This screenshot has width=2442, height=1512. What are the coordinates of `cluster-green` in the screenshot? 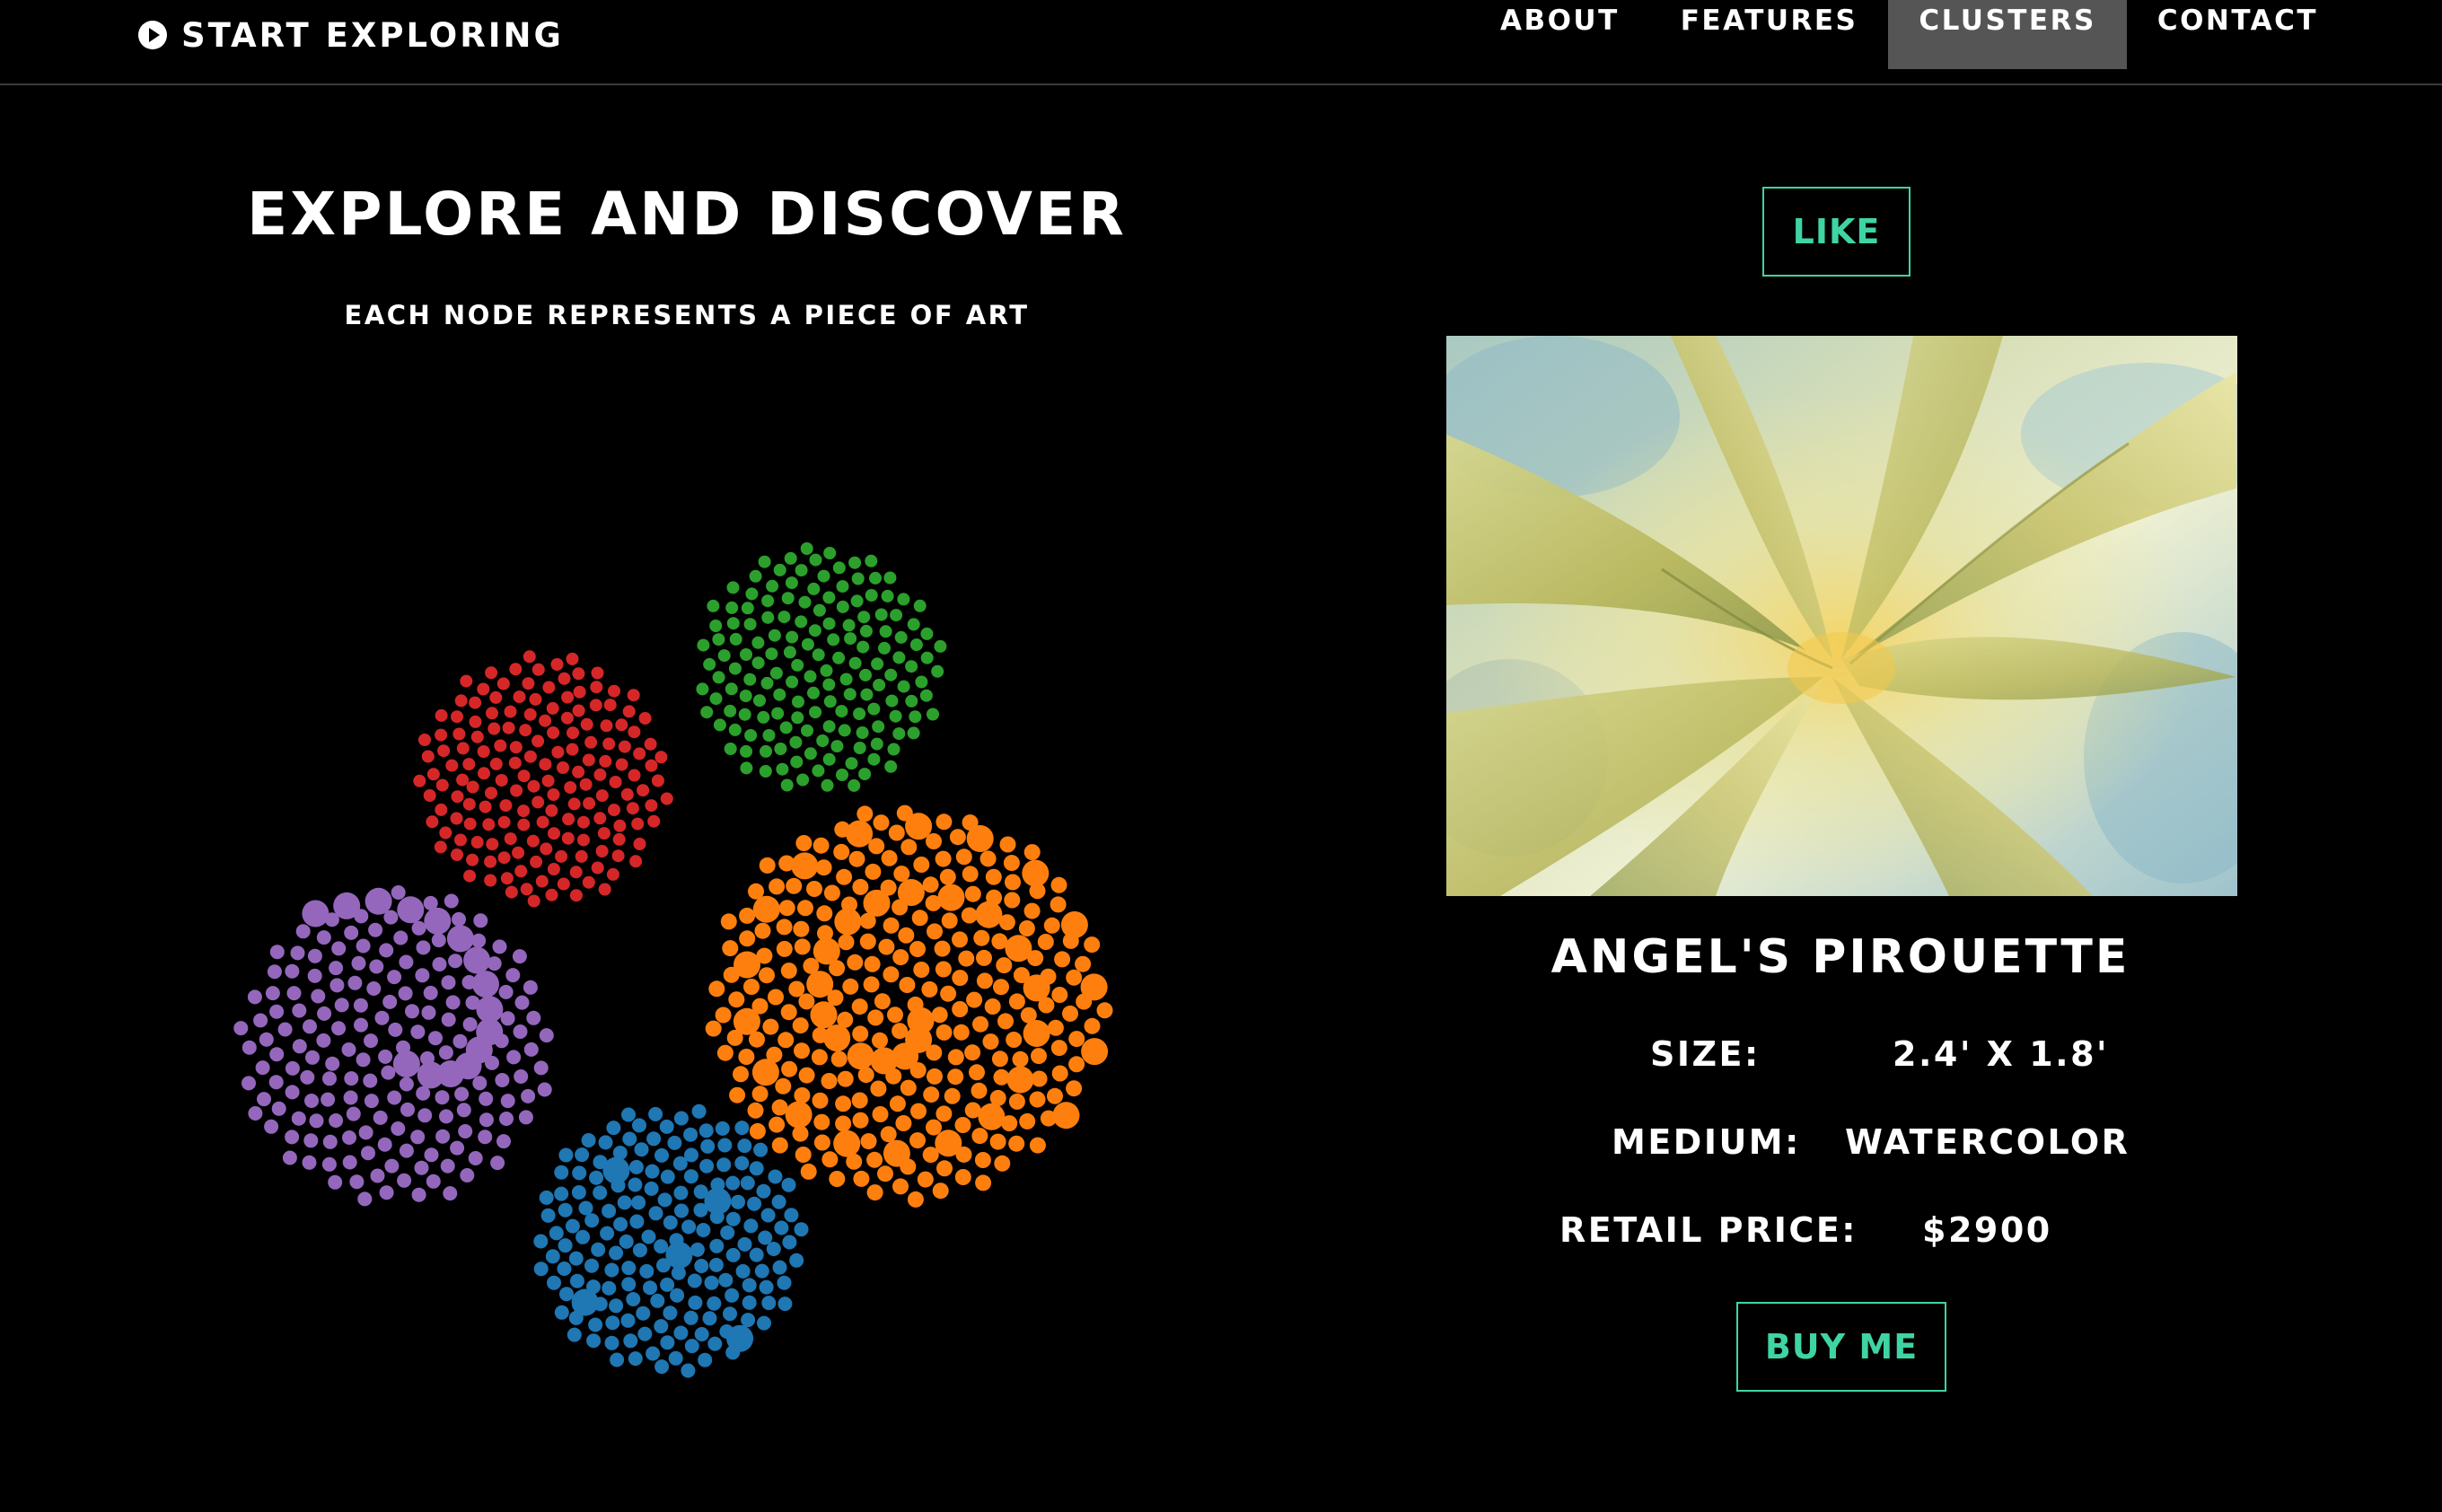 It's located at (822, 667).